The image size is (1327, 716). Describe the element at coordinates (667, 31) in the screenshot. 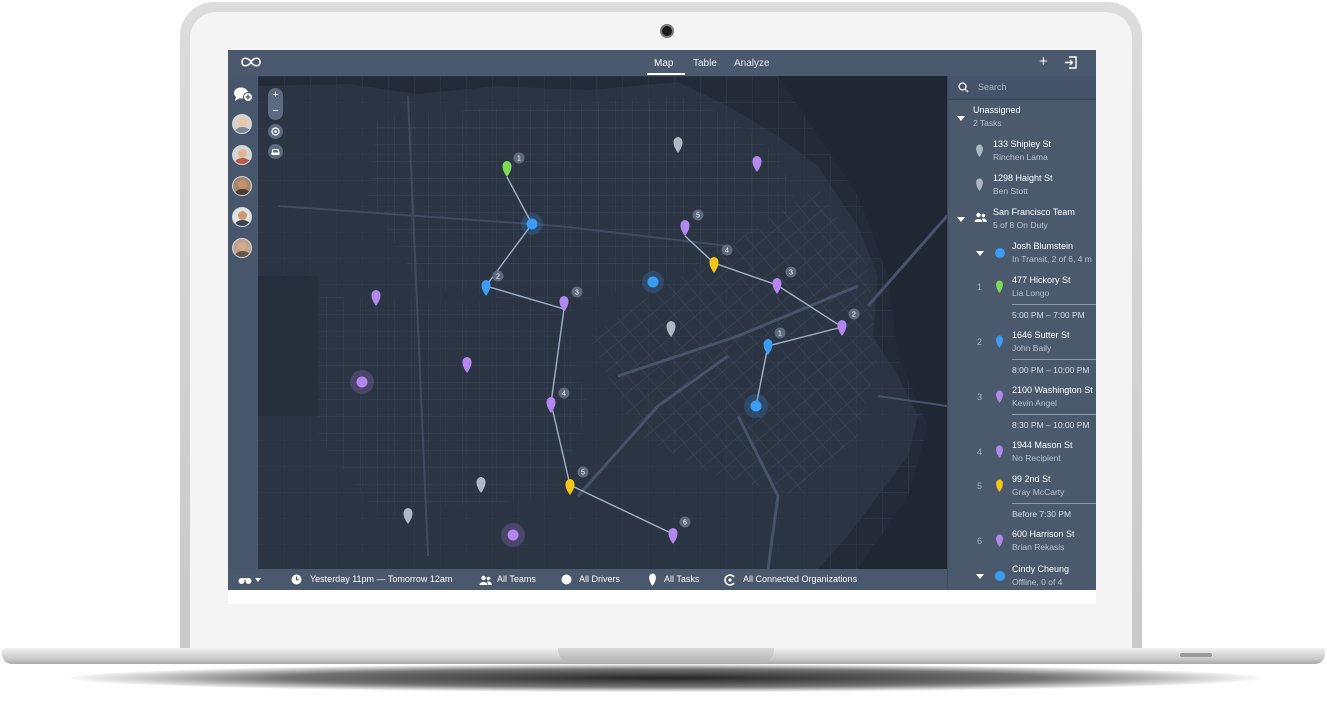

I see `webcam` at that location.